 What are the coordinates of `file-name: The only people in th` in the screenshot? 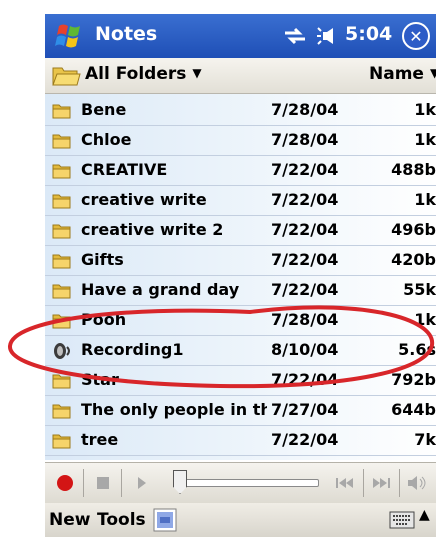 It's located at (174, 409).